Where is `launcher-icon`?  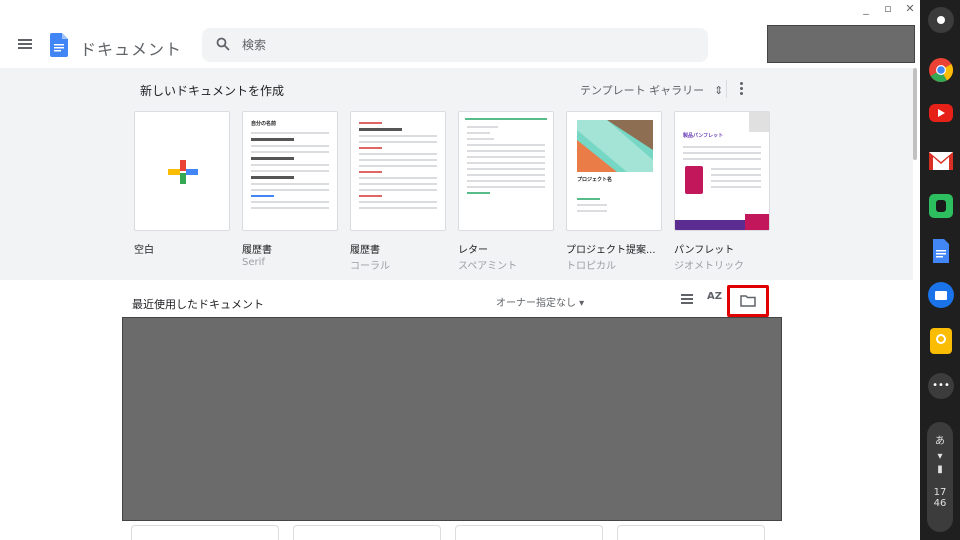
launcher-icon is located at coordinates (941, 20).